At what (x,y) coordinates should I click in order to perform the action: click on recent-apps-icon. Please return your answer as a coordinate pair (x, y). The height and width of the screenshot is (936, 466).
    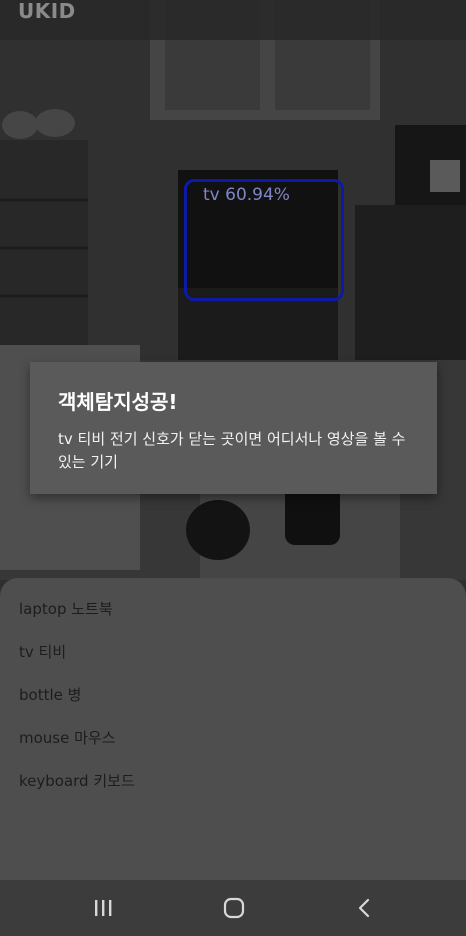
    Looking at the image, I should click on (103, 908).